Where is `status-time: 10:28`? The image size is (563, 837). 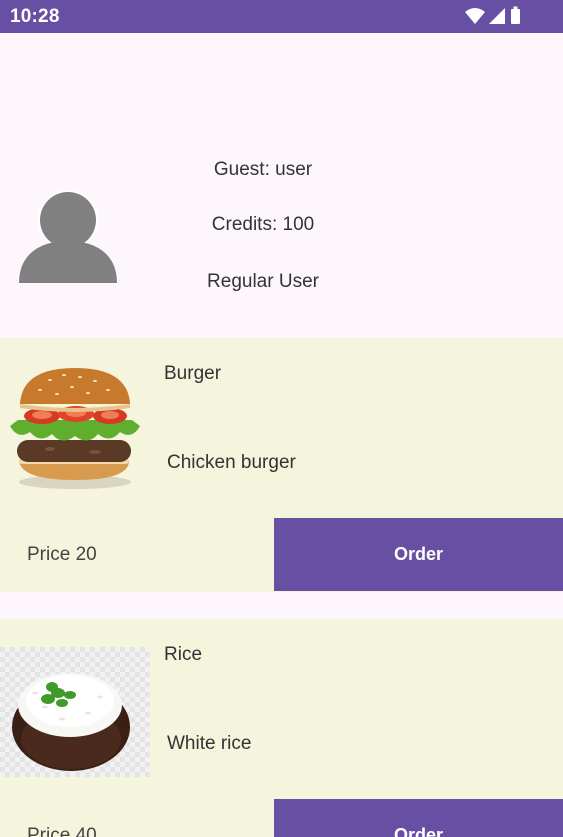 status-time: 10:28 is located at coordinates (35, 16).